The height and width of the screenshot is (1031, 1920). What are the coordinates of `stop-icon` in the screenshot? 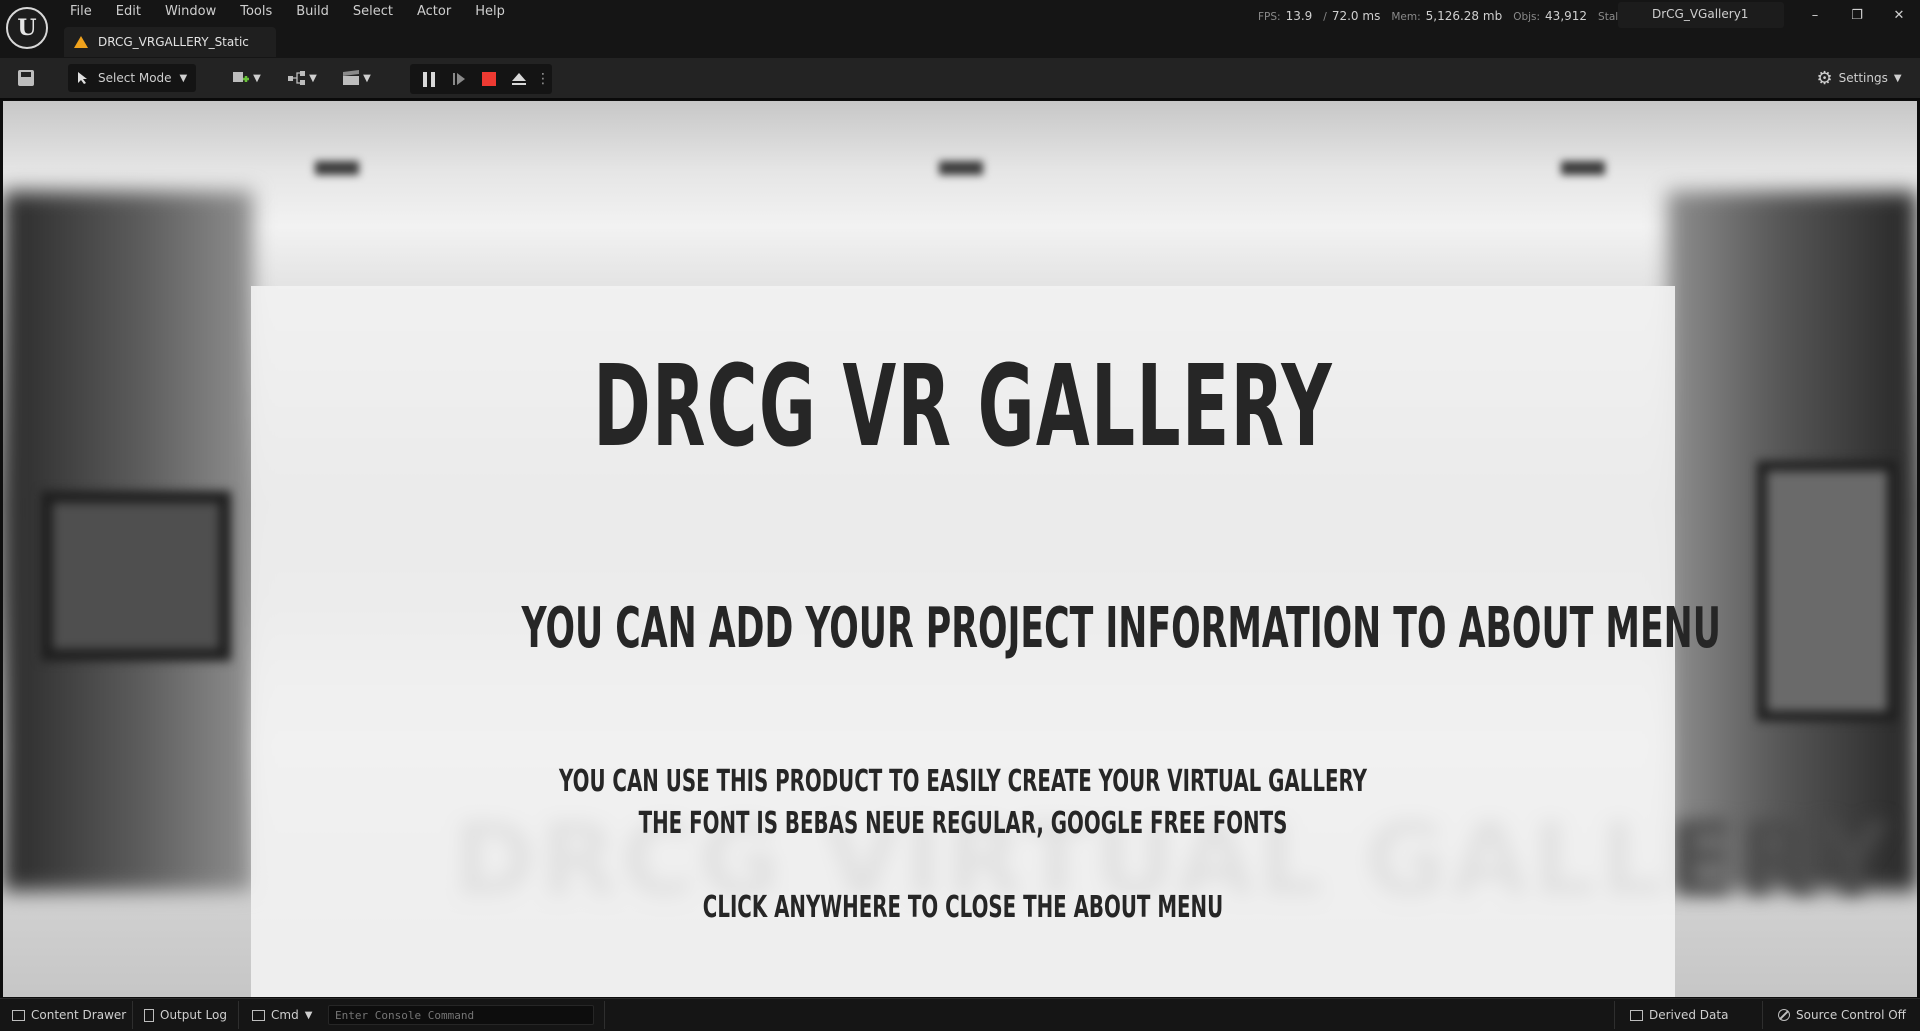 It's located at (489, 79).